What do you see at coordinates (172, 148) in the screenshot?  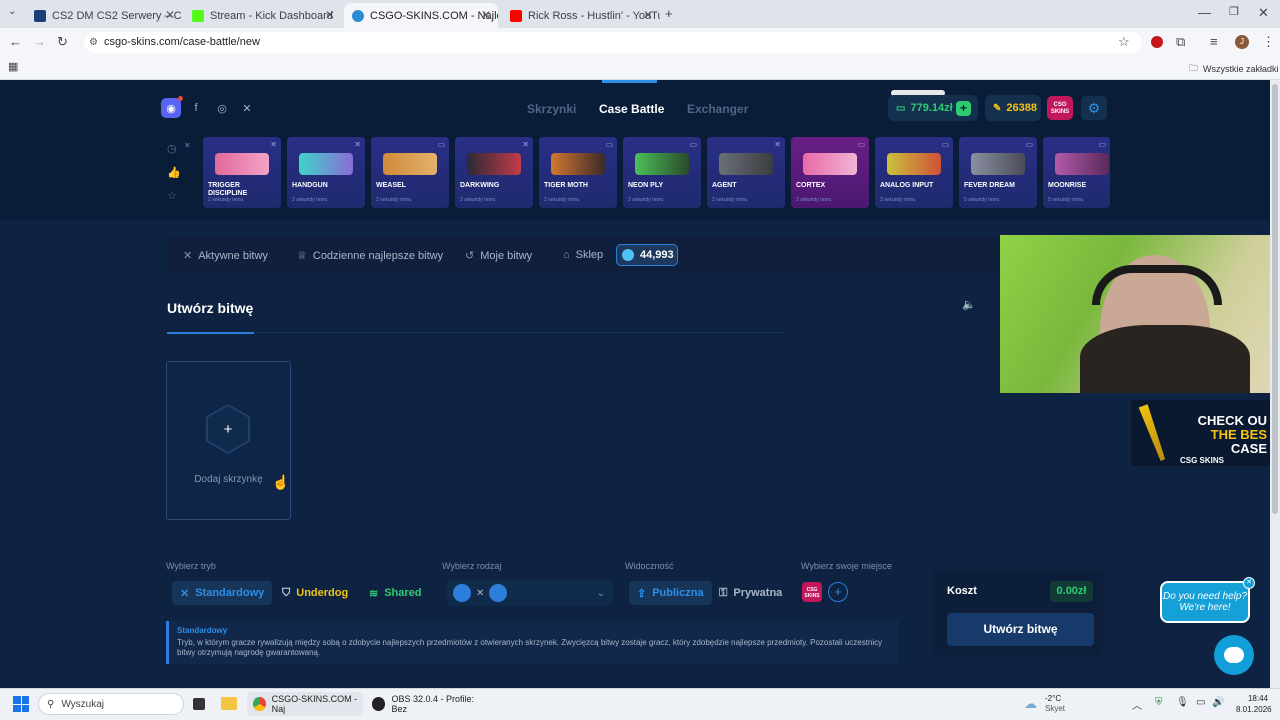 I see `clock-icon: ◷` at bounding box center [172, 148].